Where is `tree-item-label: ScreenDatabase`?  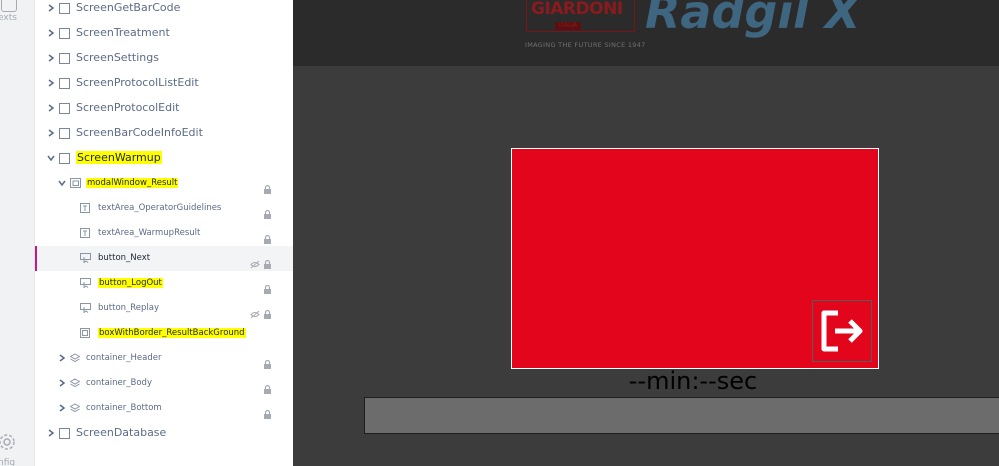
tree-item-label: ScreenDatabase is located at coordinates (121, 432).